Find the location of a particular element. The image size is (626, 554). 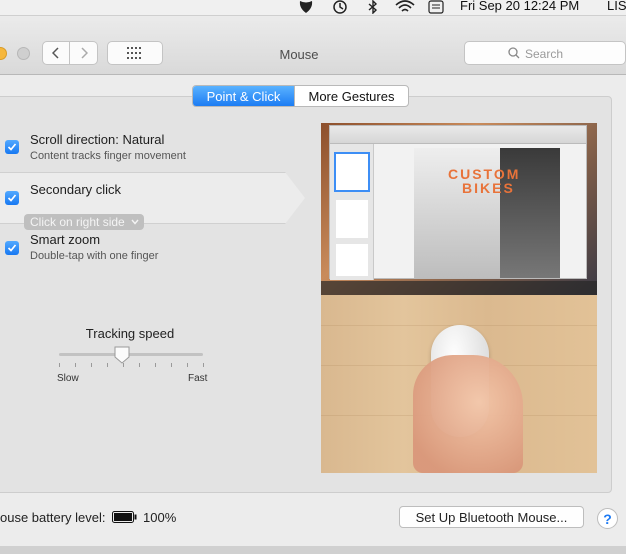

tab-bar: Point & Click More Gestures is located at coordinates (300, 96).